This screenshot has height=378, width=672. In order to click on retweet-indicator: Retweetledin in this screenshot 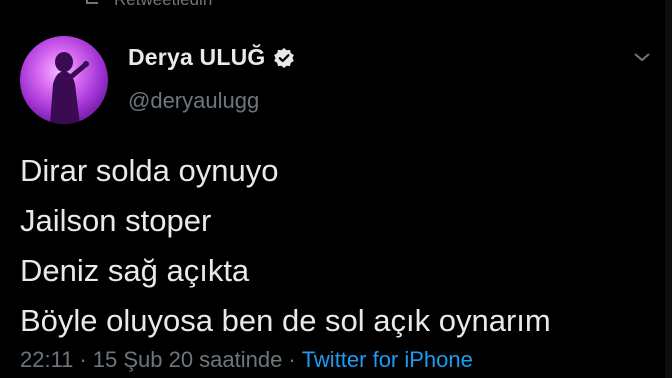, I will do `click(148, 5)`.